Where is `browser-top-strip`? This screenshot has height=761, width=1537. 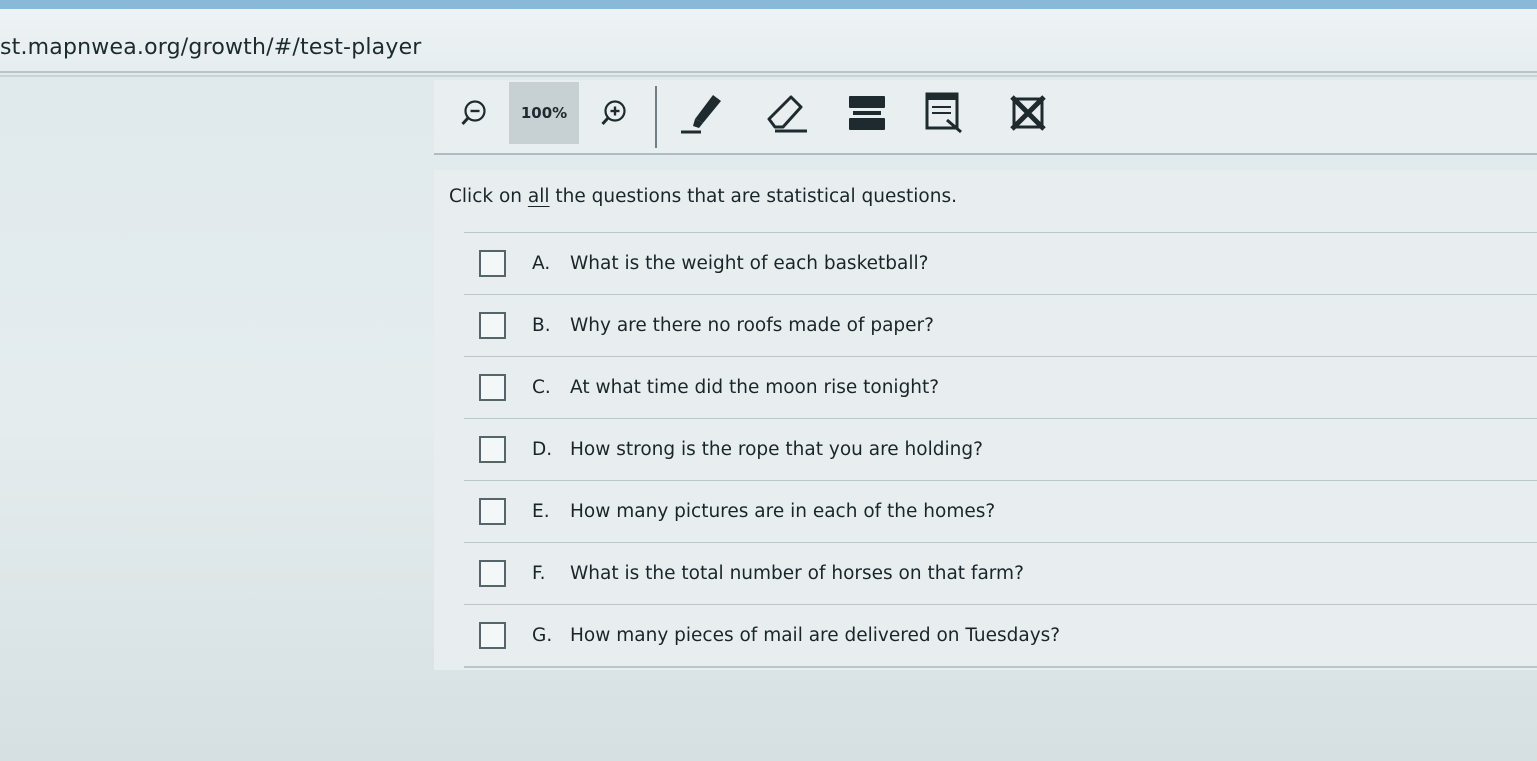
browser-top-strip is located at coordinates (768, 4).